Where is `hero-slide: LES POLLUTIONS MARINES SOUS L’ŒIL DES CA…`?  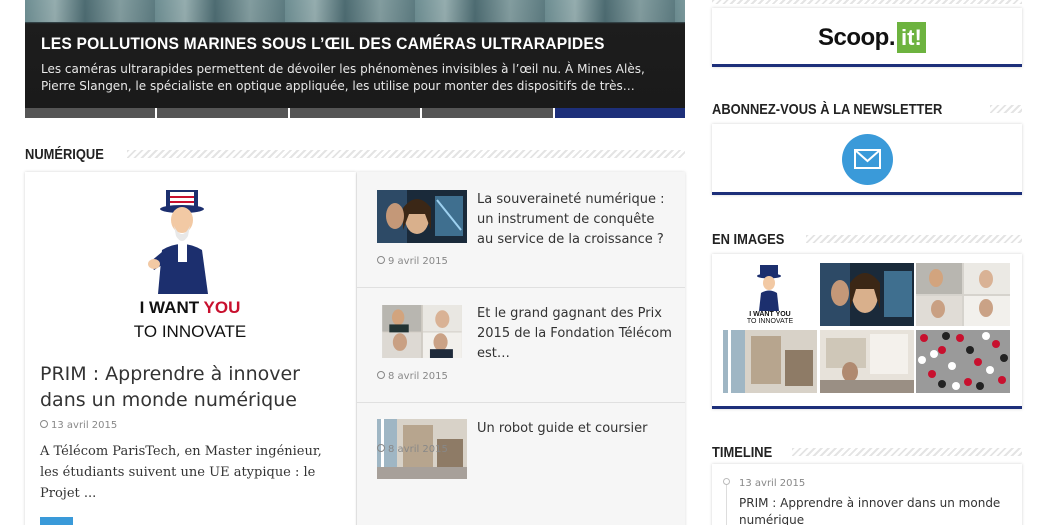
hero-slide: LES POLLUTIONS MARINES SOUS L’ŒIL DES CA… is located at coordinates (355, 54).